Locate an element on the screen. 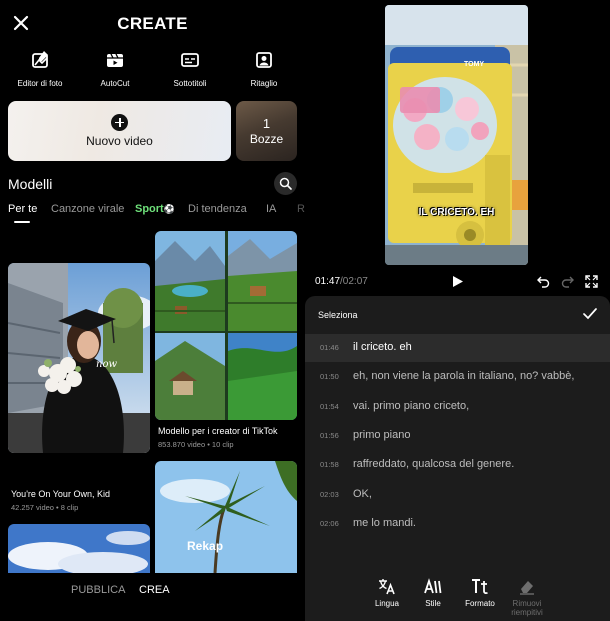 The width and height of the screenshot is (610, 621). template-meta: 42.257 video • 8 clip is located at coordinates (45, 507).